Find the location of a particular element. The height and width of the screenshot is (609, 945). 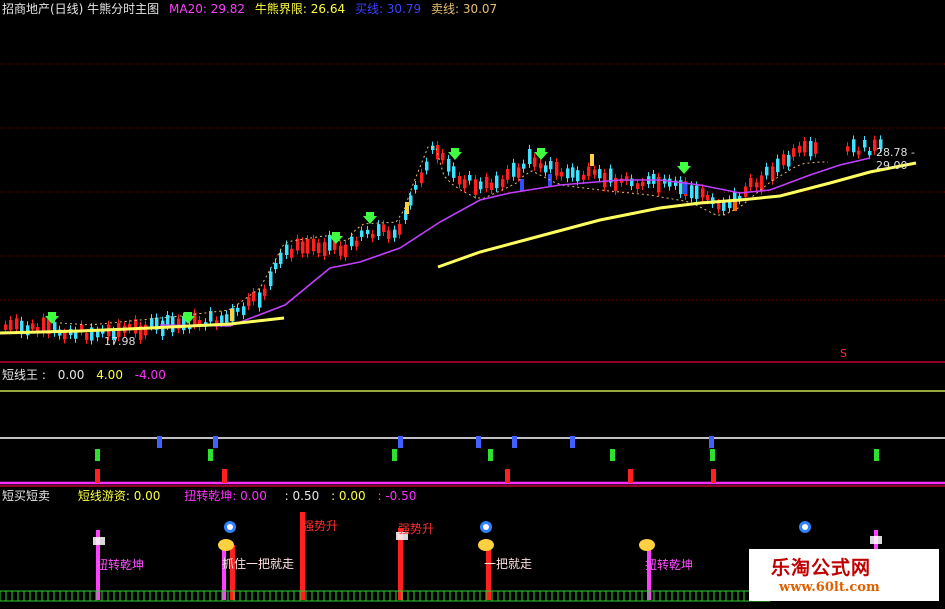

pane2-header: 短线王 : 0.00 4.00 -4.00 is located at coordinates (88, 375).